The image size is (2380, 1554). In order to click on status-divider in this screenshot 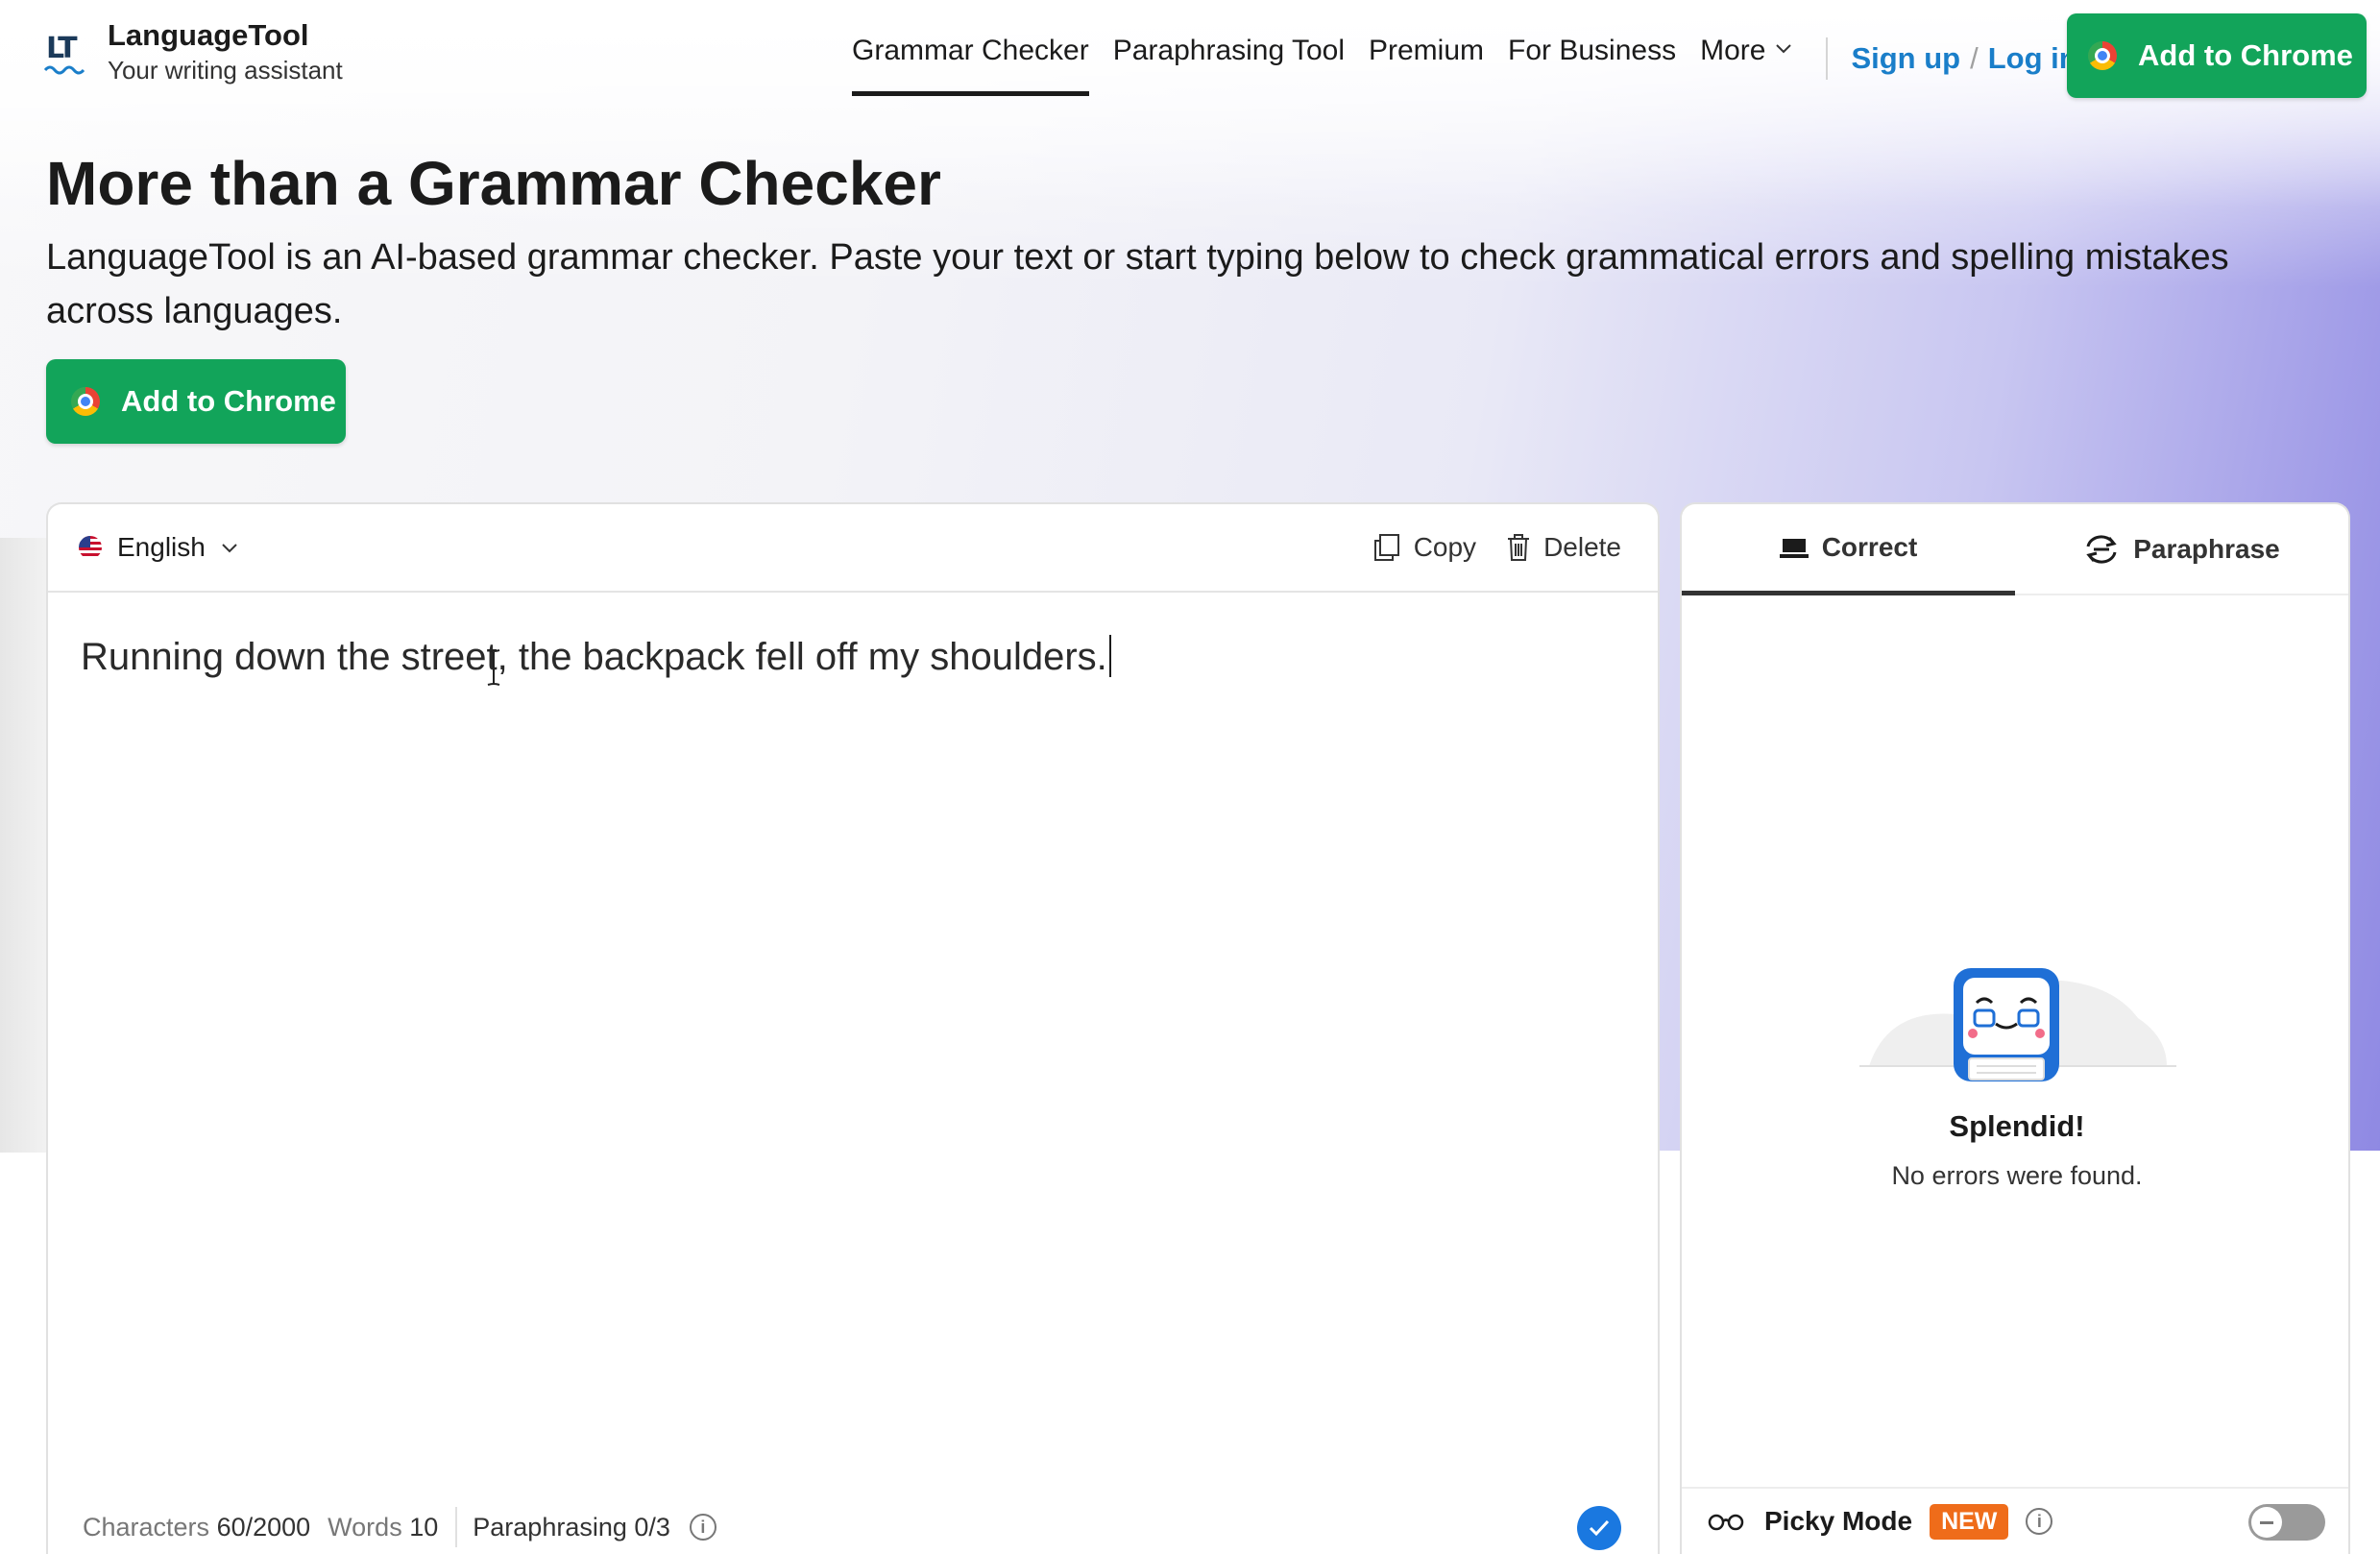, I will do `click(456, 1527)`.